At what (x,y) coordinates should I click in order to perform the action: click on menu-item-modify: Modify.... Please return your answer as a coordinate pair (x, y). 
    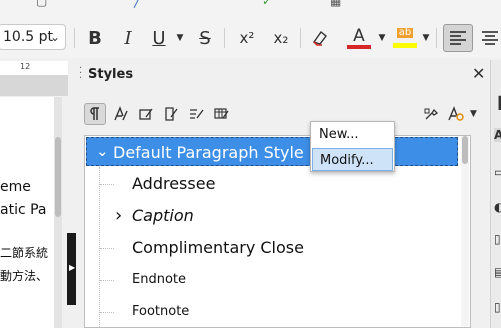
    Looking at the image, I should click on (352, 159).